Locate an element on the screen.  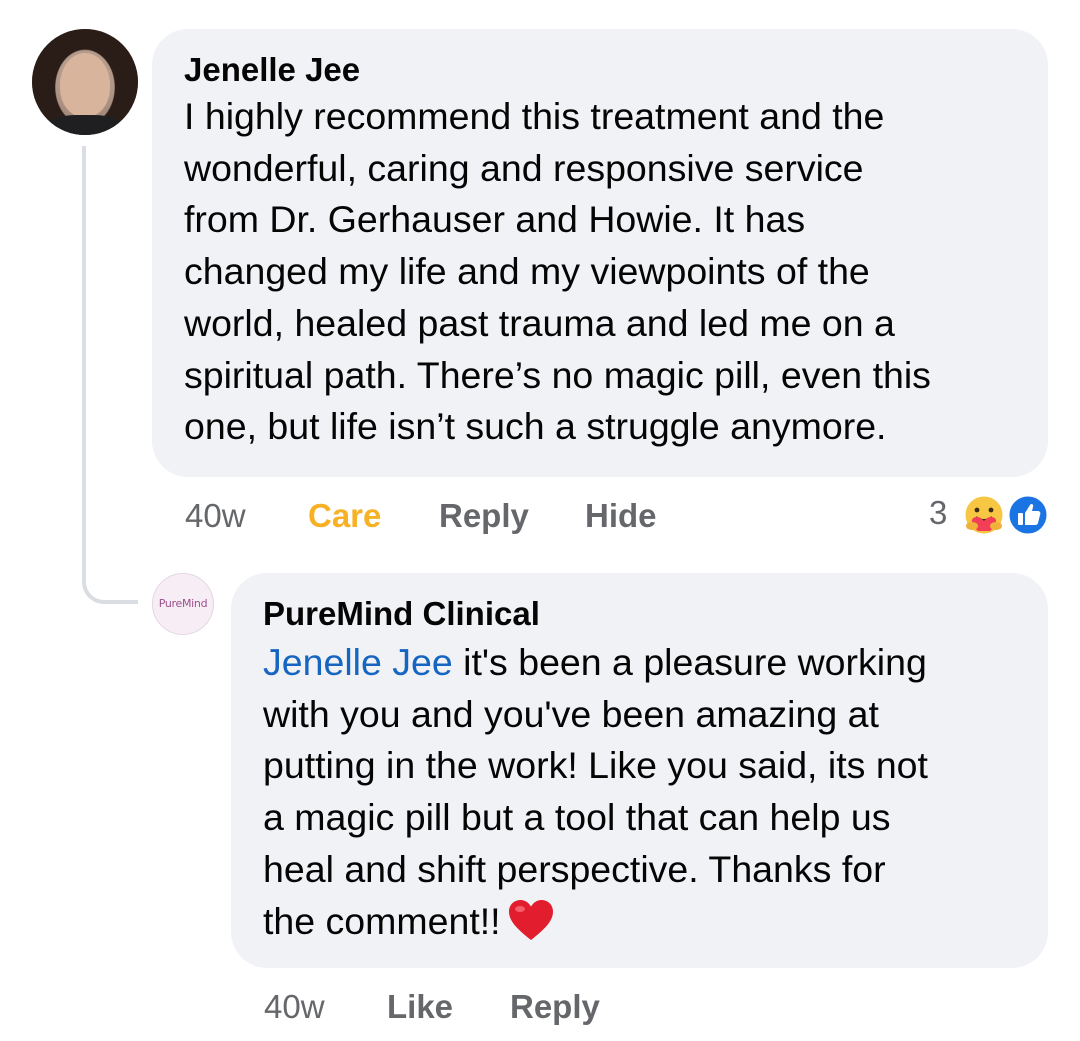
reply-button: Reply is located at coordinates (484, 516).